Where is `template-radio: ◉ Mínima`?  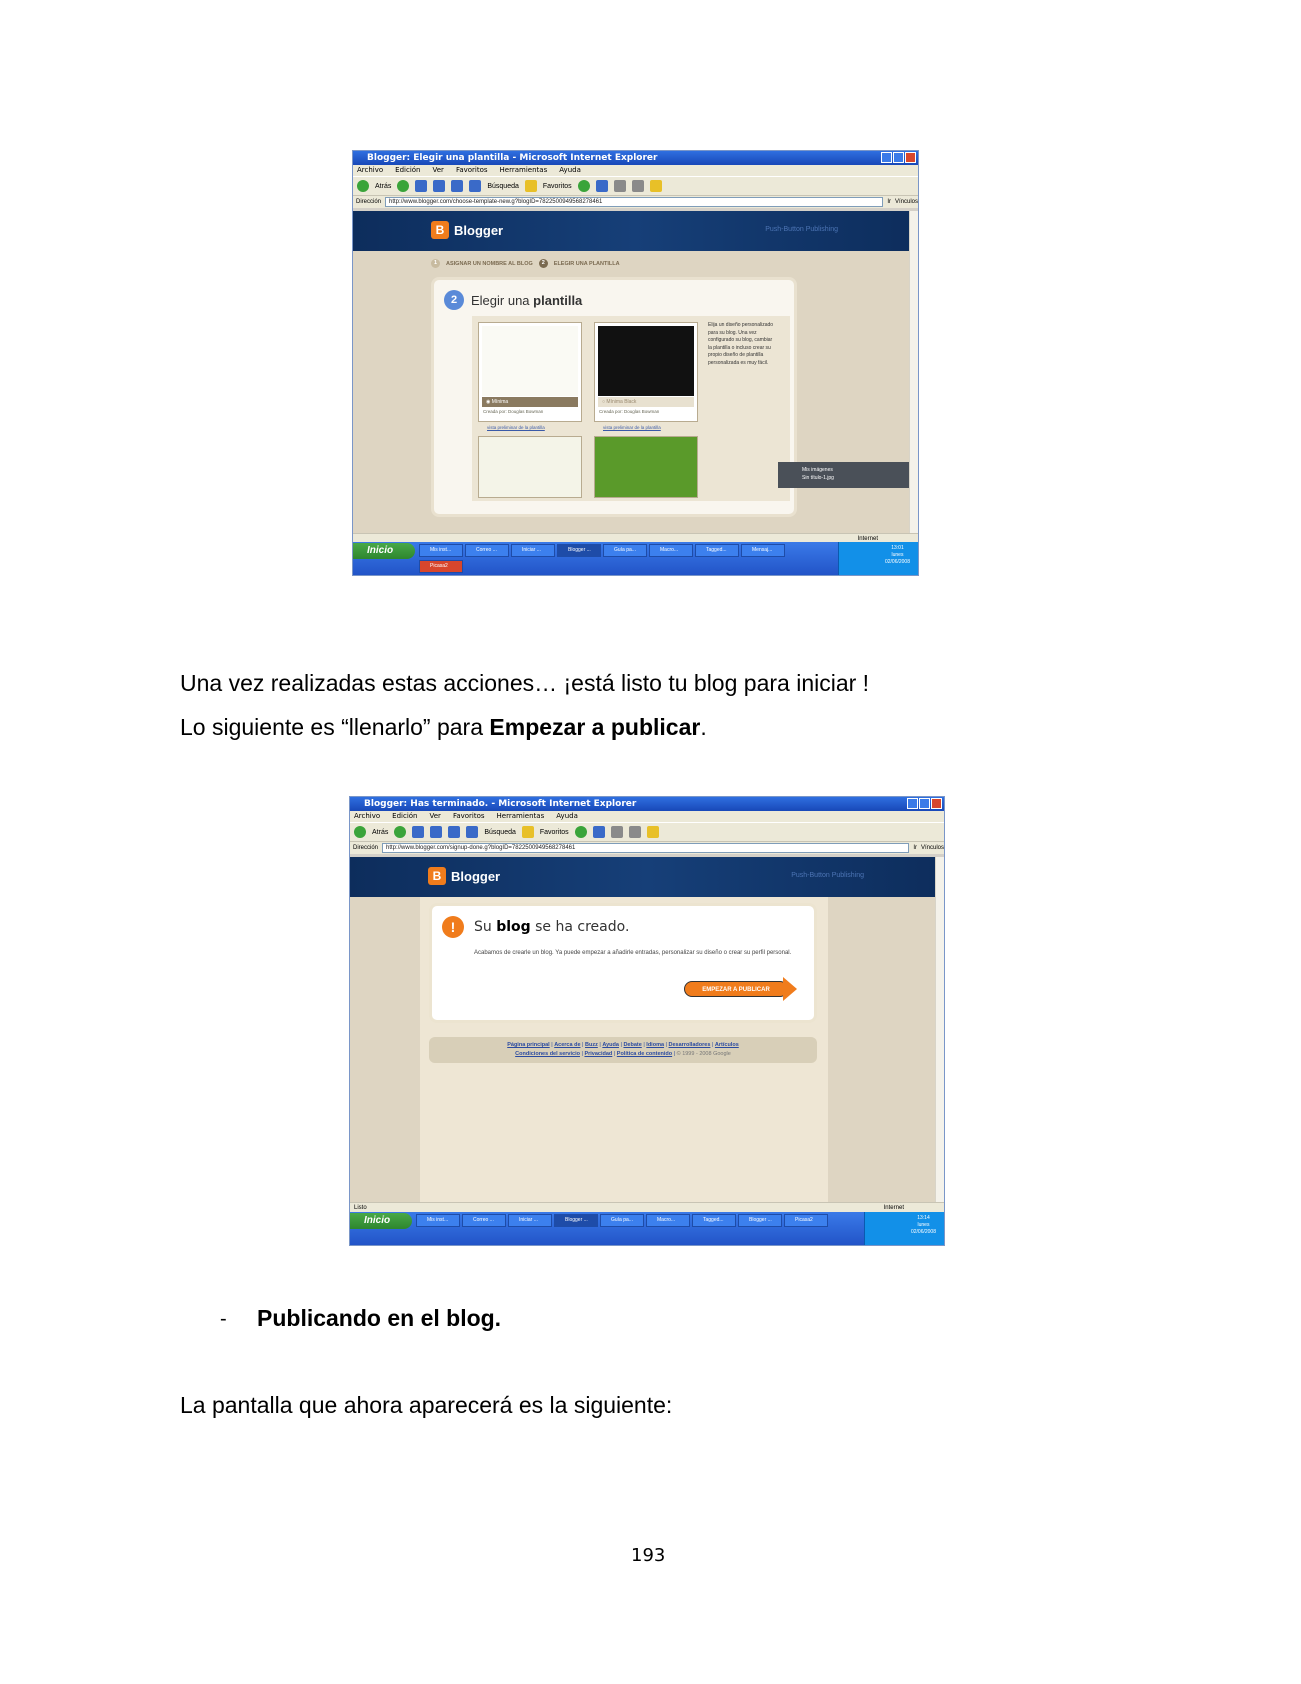 template-radio: ◉ Mínima is located at coordinates (530, 402).